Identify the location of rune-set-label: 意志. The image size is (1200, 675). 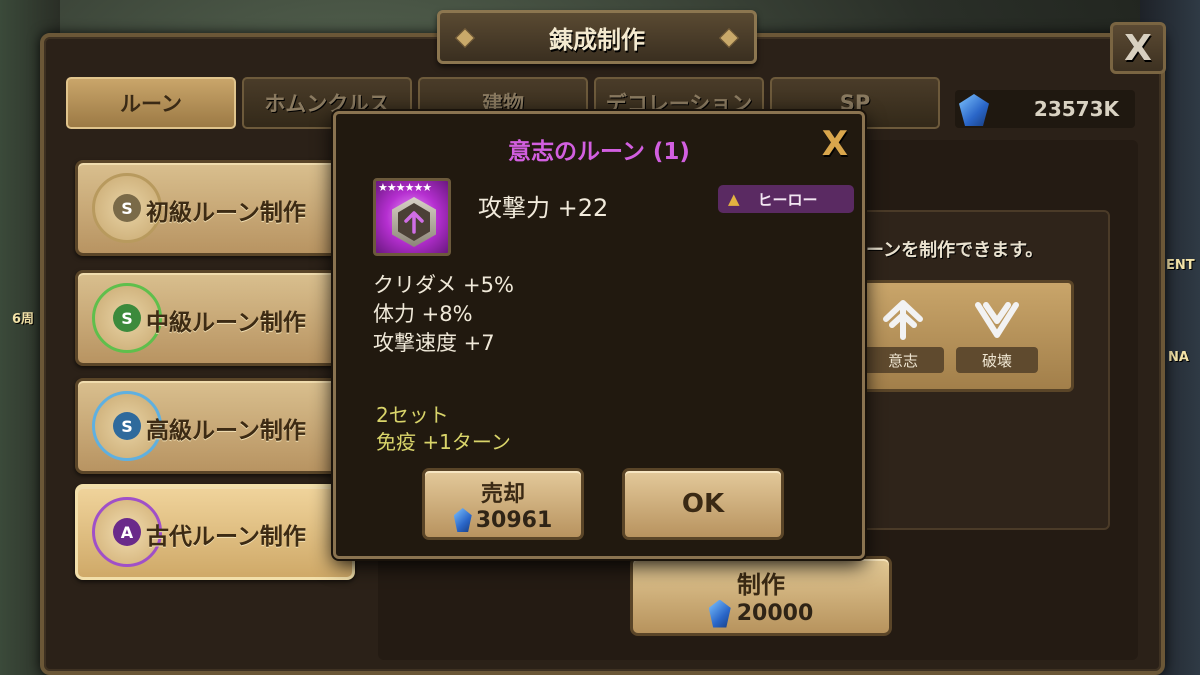
(903, 360).